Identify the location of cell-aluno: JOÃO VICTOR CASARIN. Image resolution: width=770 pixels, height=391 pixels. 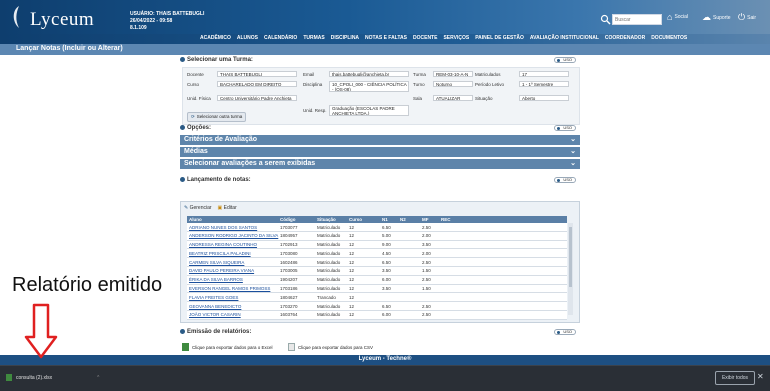
(215, 314).